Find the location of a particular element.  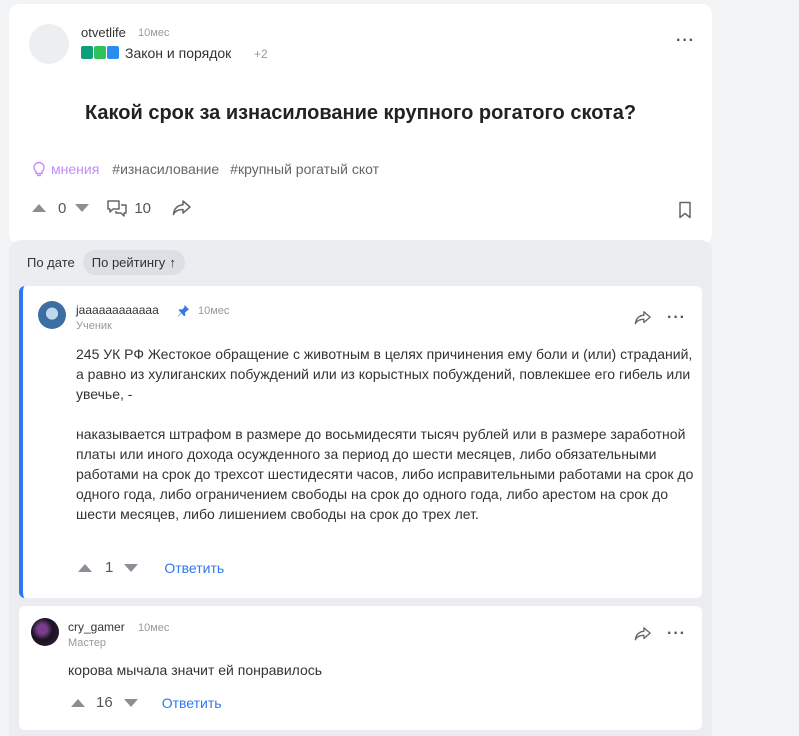

category-link: Закон и порядок is located at coordinates (178, 53).